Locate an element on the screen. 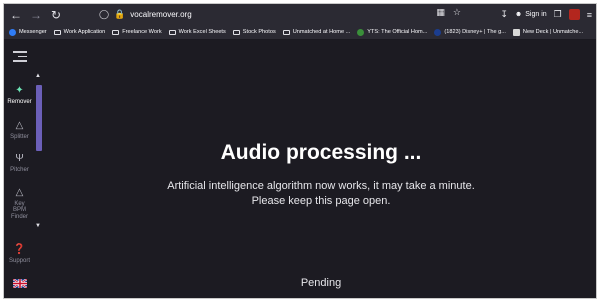  disney-icon is located at coordinates (438, 32).